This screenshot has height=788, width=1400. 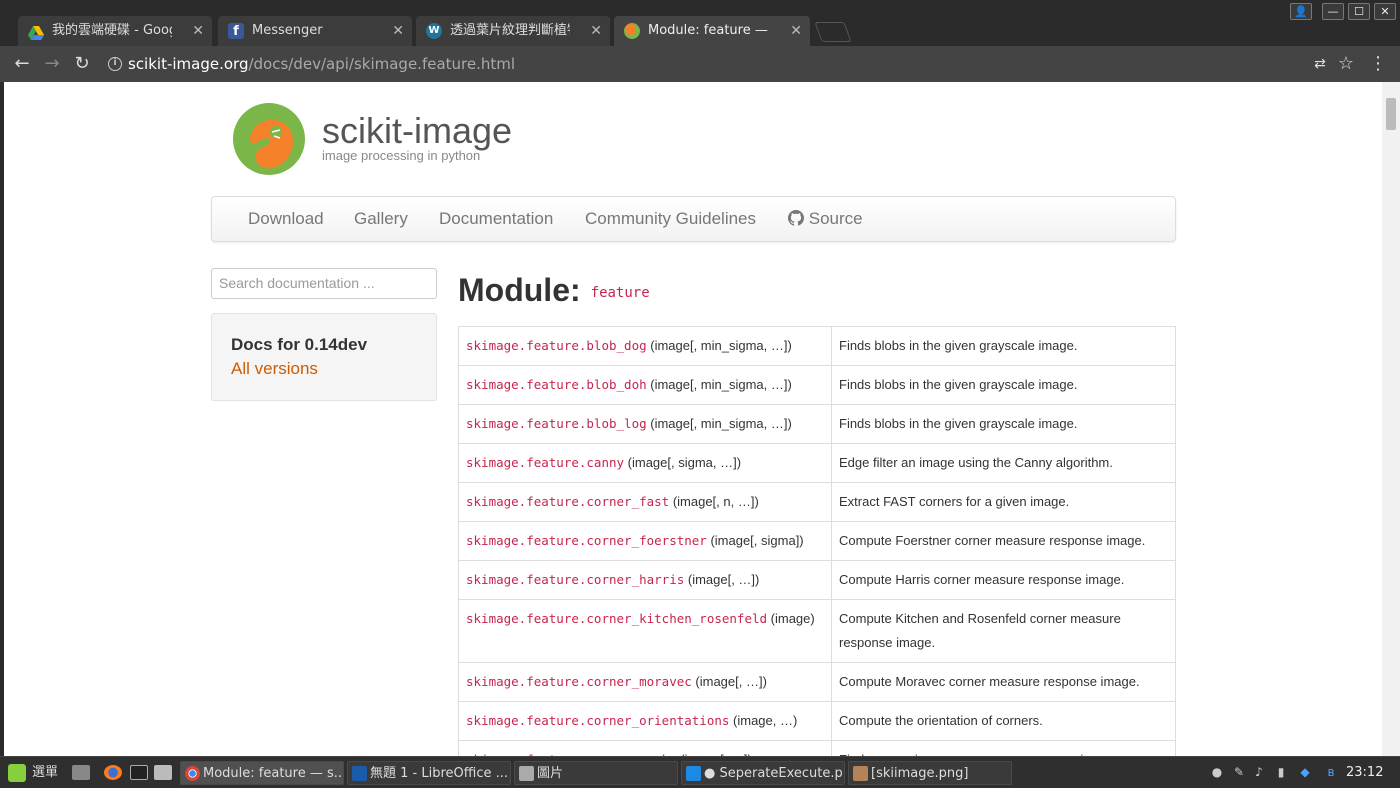 I want to click on site-logo: scikit-image image processing in python, so click(x=372, y=141).